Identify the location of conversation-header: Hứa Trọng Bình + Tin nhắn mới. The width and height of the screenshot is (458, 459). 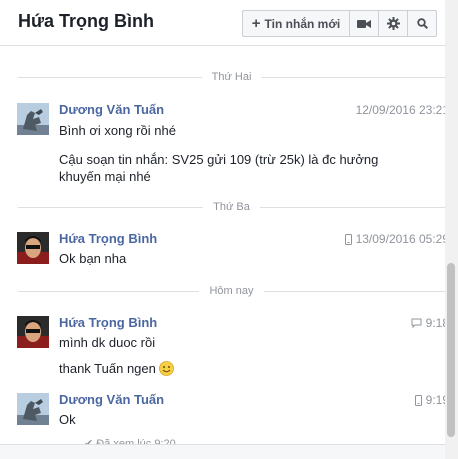
(222, 23).